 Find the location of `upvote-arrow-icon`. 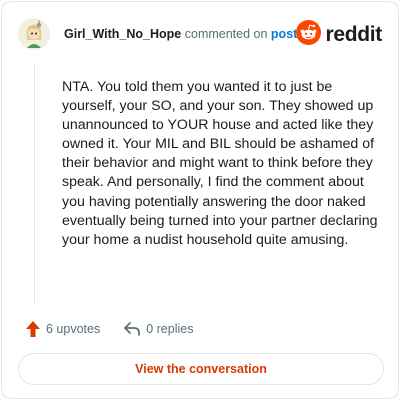

upvote-arrow-icon is located at coordinates (33, 329).